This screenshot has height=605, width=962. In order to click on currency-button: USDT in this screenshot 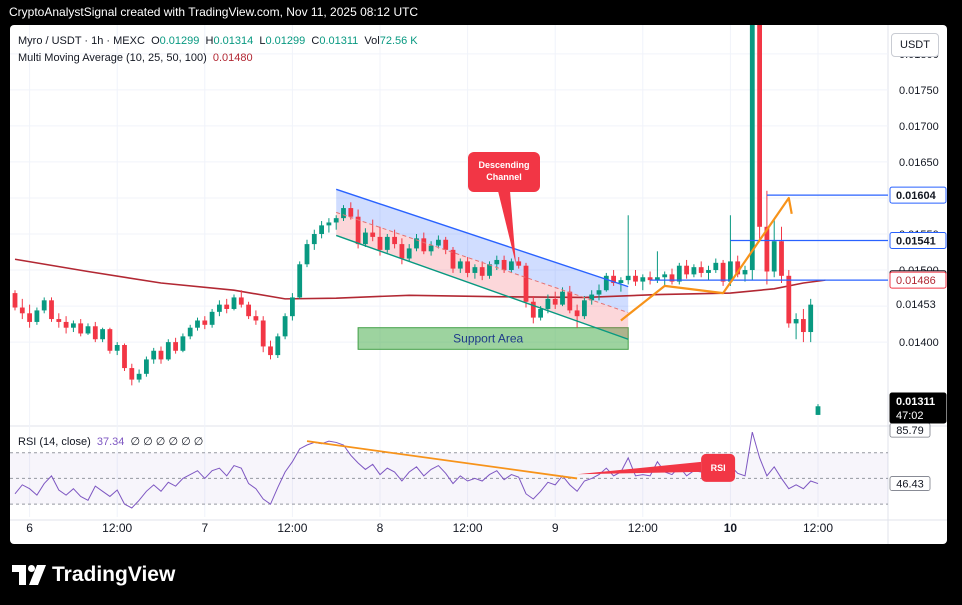, I will do `click(915, 45)`.